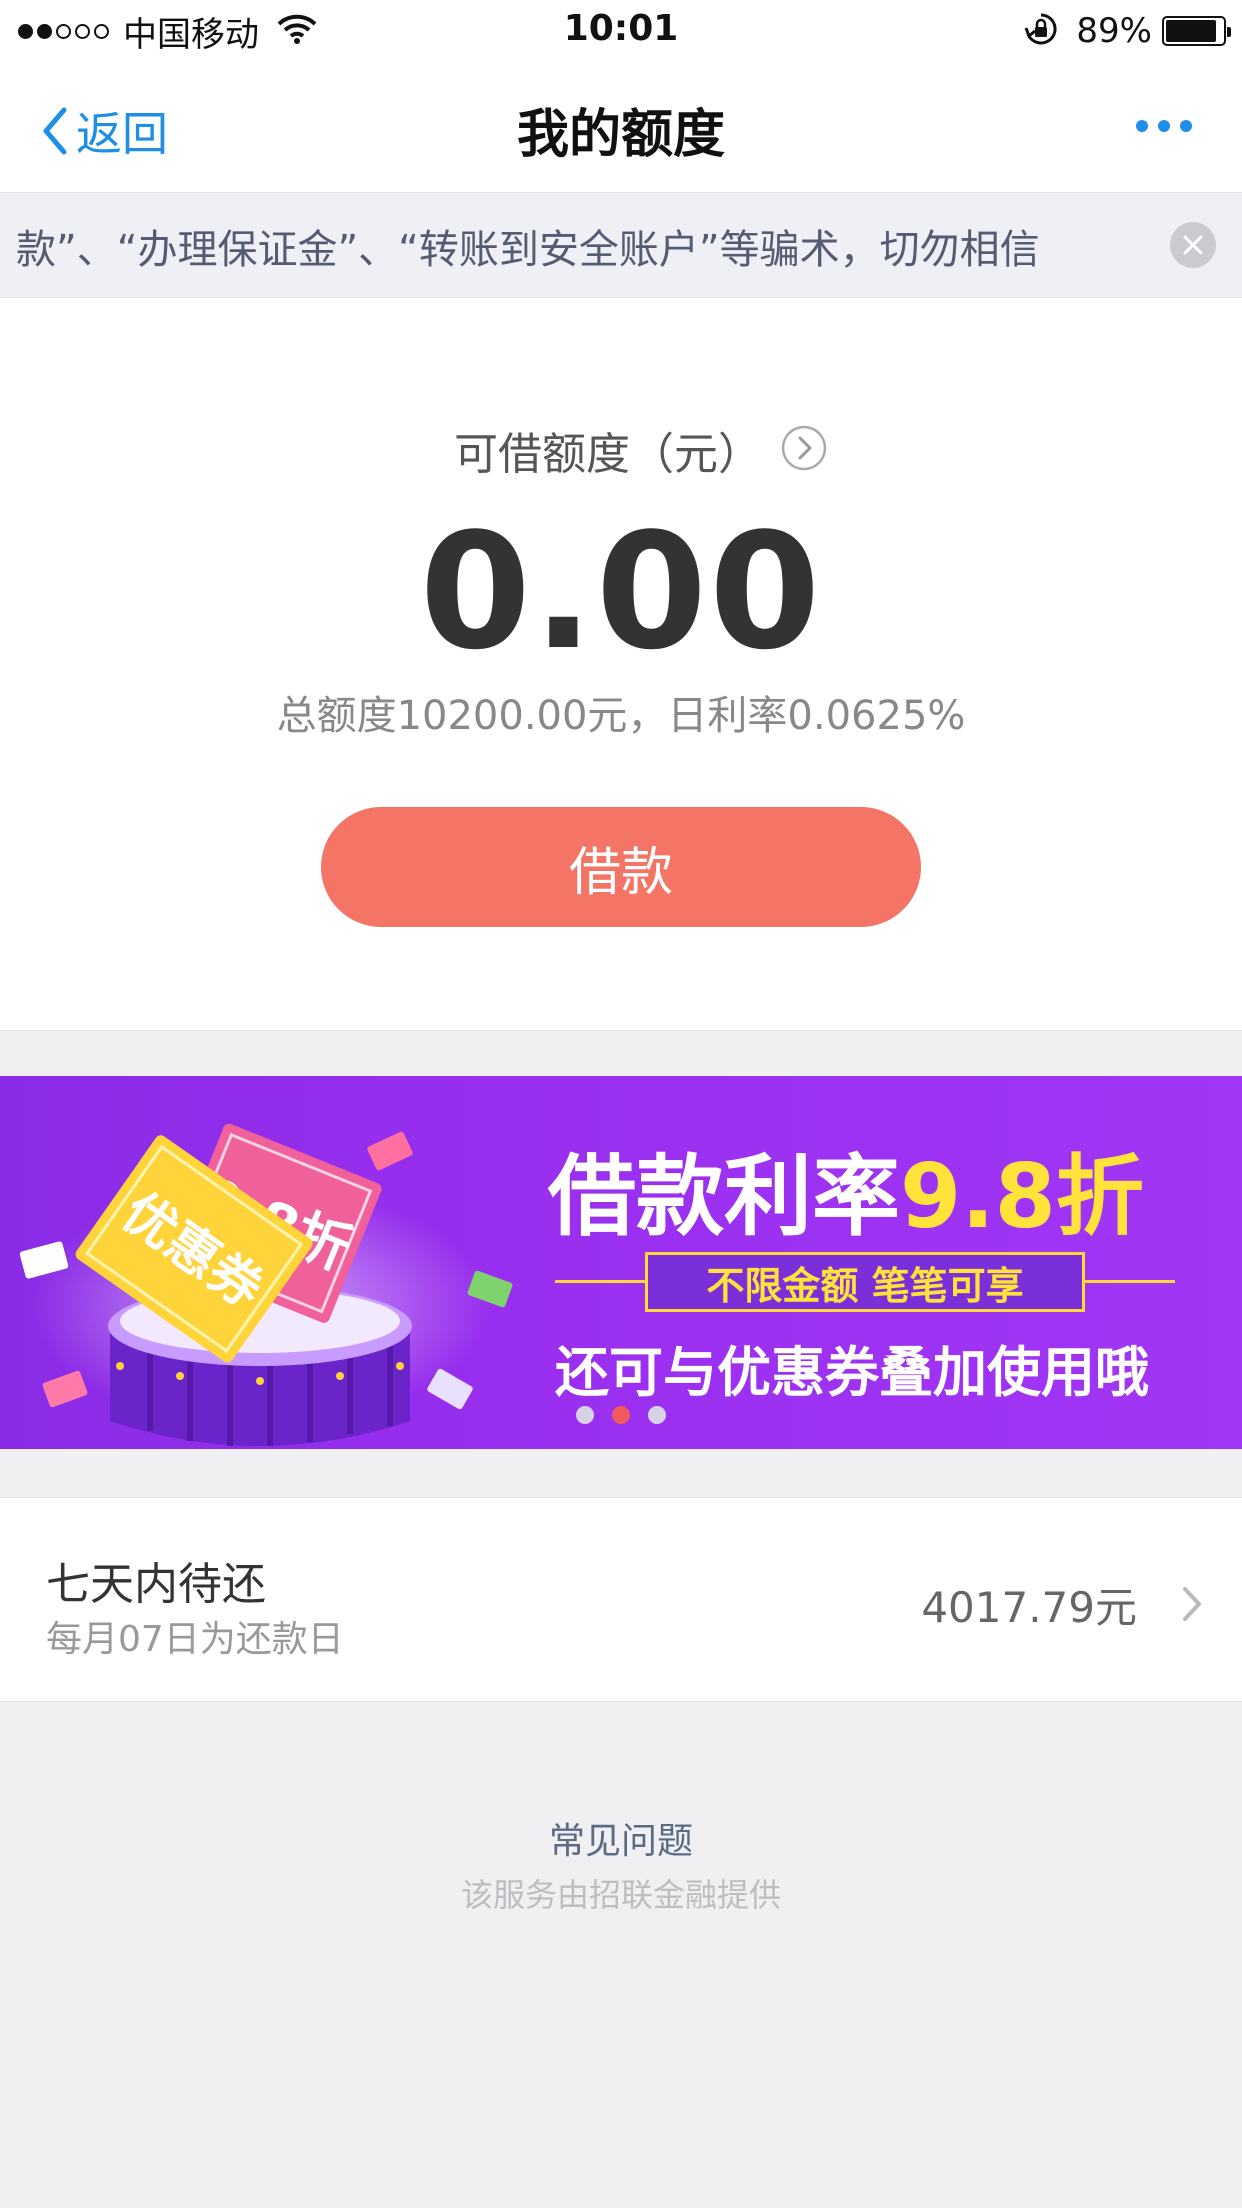 The image size is (1242, 2208). What do you see at coordinates (1159, 126) in the screenshot?
I see `more-dots-icon` at bounding box center [1159, 126].